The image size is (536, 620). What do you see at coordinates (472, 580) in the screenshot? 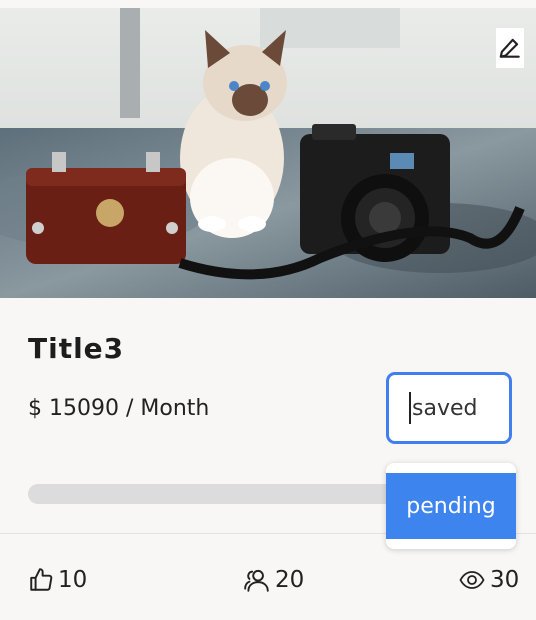
I see `eye-icon` at bounding box center [472, 580].